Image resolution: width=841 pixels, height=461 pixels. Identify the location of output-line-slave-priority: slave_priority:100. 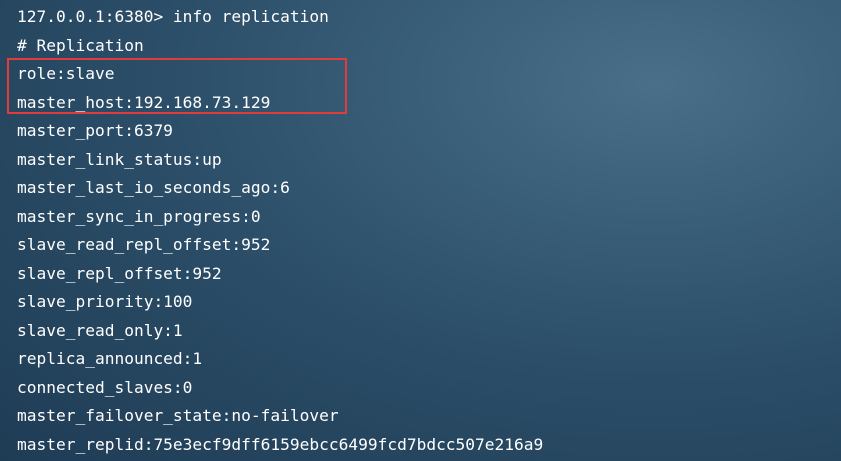
(105, 301).